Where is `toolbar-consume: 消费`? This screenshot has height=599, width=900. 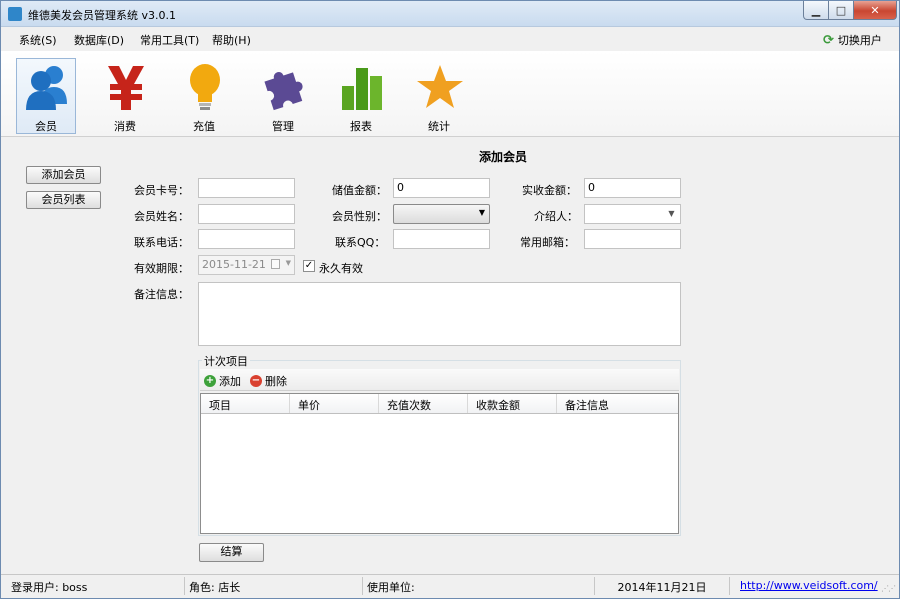
toolbar-consume: 消费 is located at coordinates (125, 96).